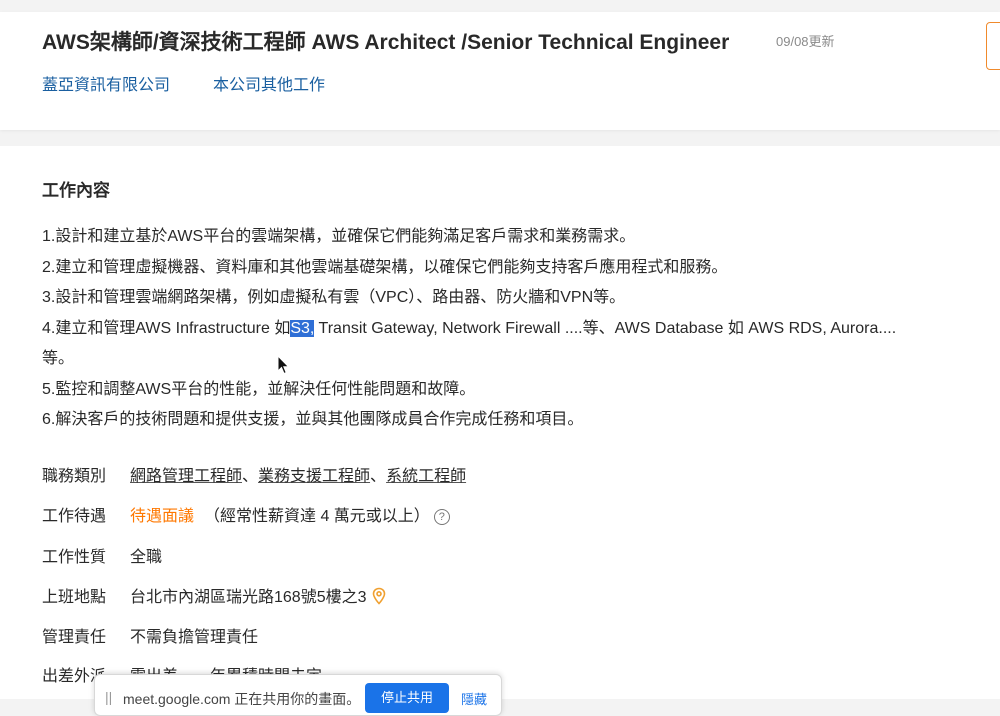 The width and height of the screenshot is (1000, 716). I want to click on info-row-category: 職務類別 網路管理工程師、業務支援工程師、系統工程師, so click(254, 474).